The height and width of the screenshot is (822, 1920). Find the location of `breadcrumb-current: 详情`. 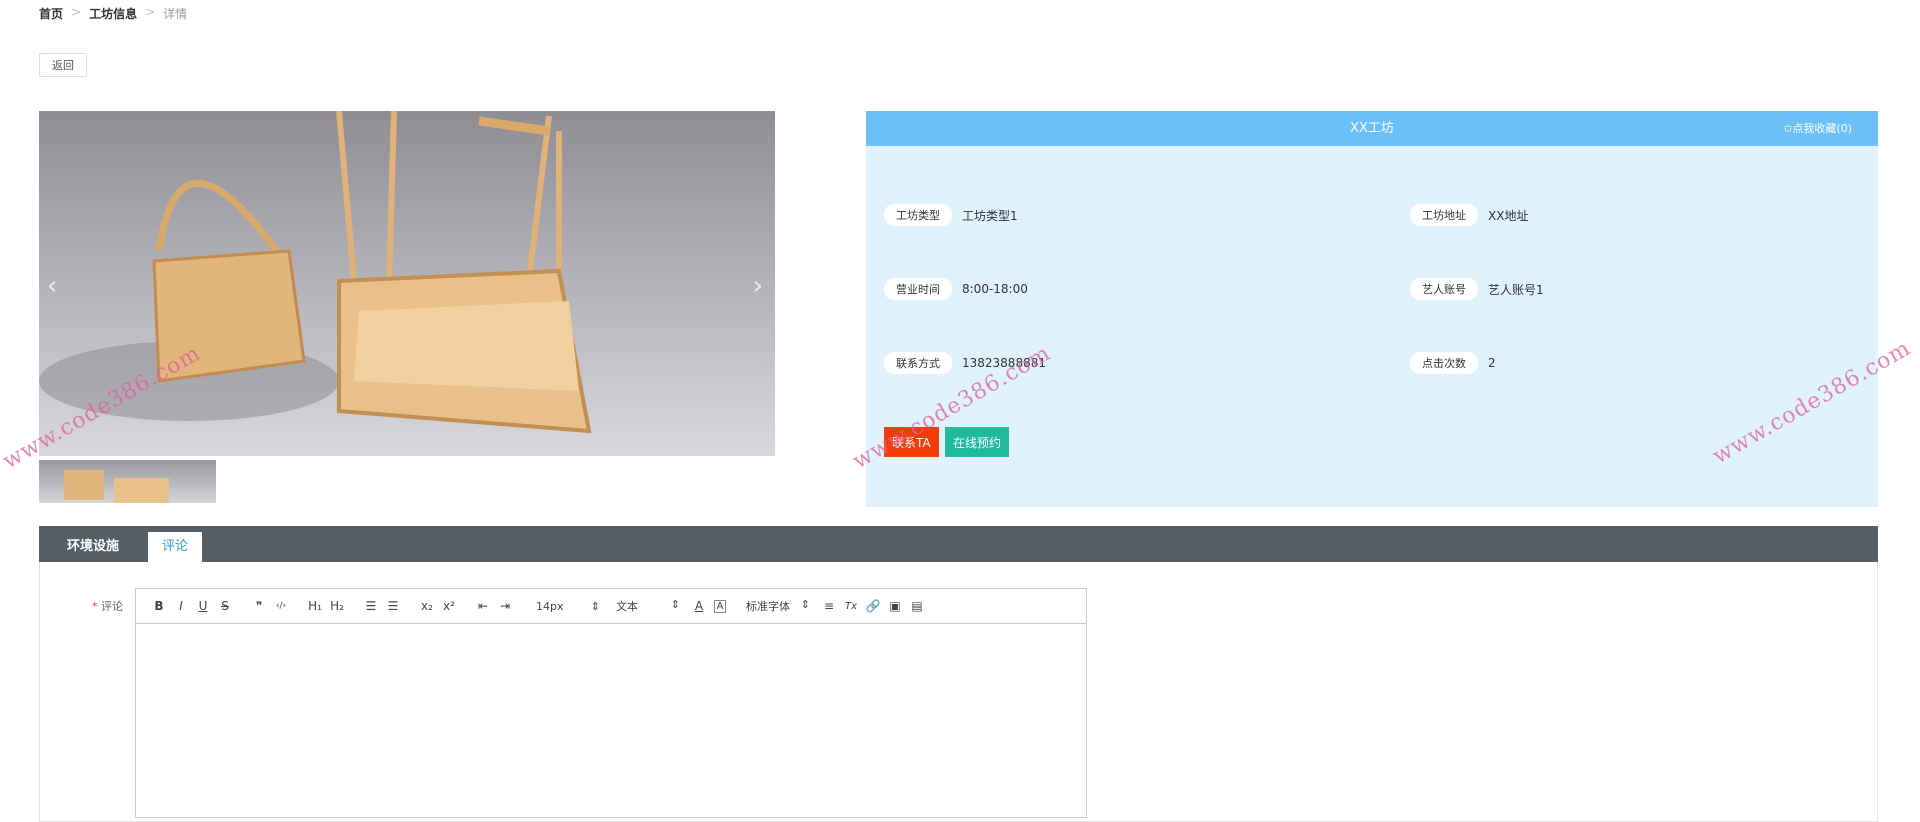

breadcrumb-current: 详情 is located at coordinates (175, 14).